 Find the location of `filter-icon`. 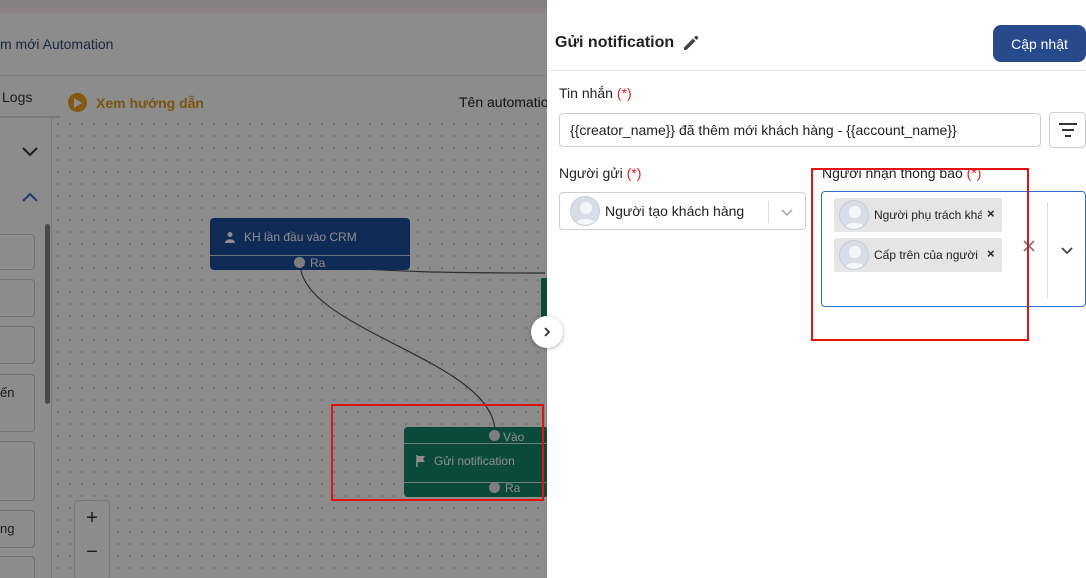

filter-icon is located at coordinates (1067, 130).